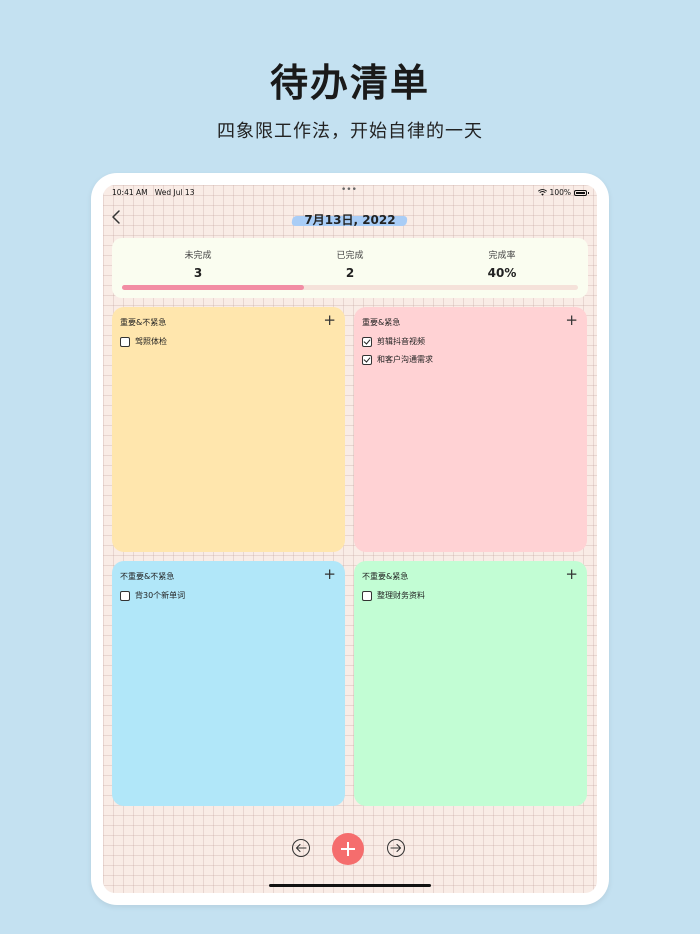  What do you see at coordinates (470, 429) in the screenshot?
I see `quadrant-important-urgent: 重要&紧急 + 剪辑抖音视频 和客户沟通需求` at bounding box center [470, 429].